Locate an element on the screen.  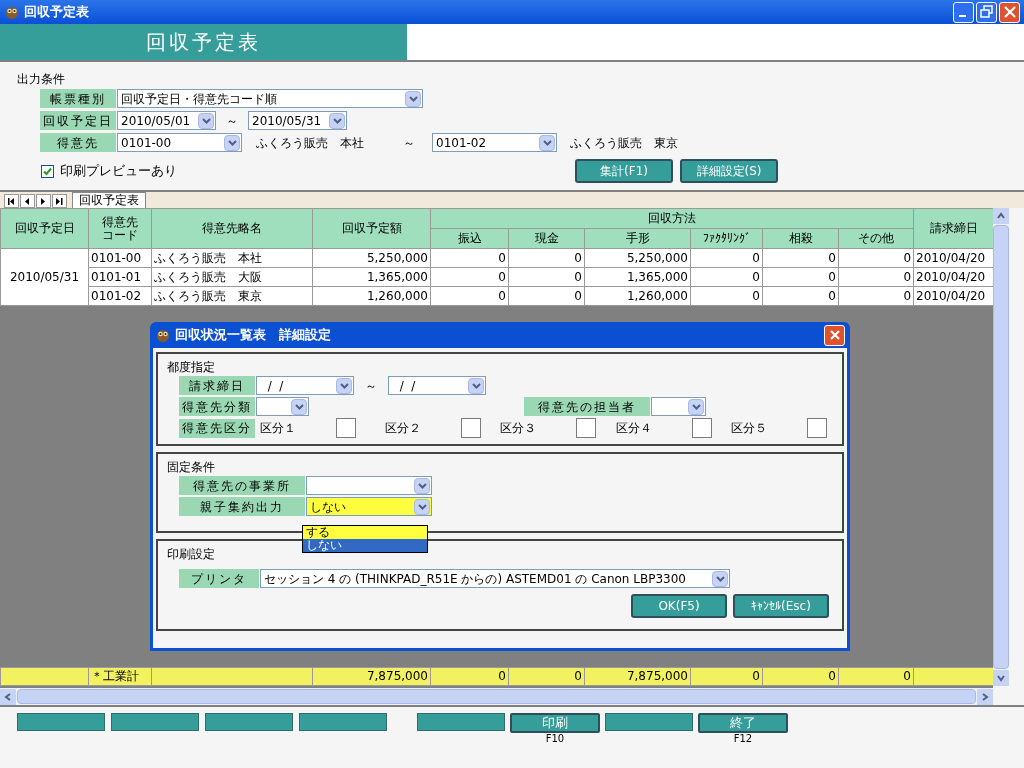
date-dropdown: 2010/05/31 is located at coordinates (297, 120).